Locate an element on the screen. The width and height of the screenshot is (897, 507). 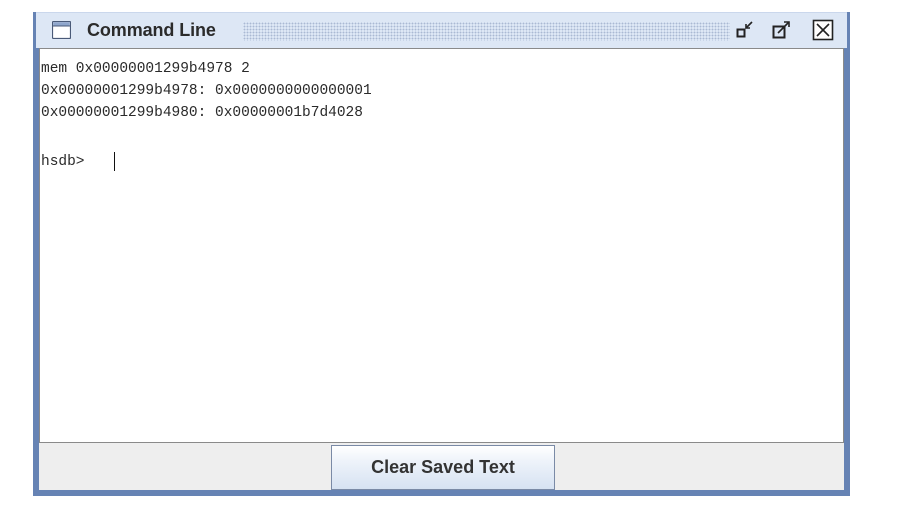
terminal-window-icon is located at coordinates (61, 30).